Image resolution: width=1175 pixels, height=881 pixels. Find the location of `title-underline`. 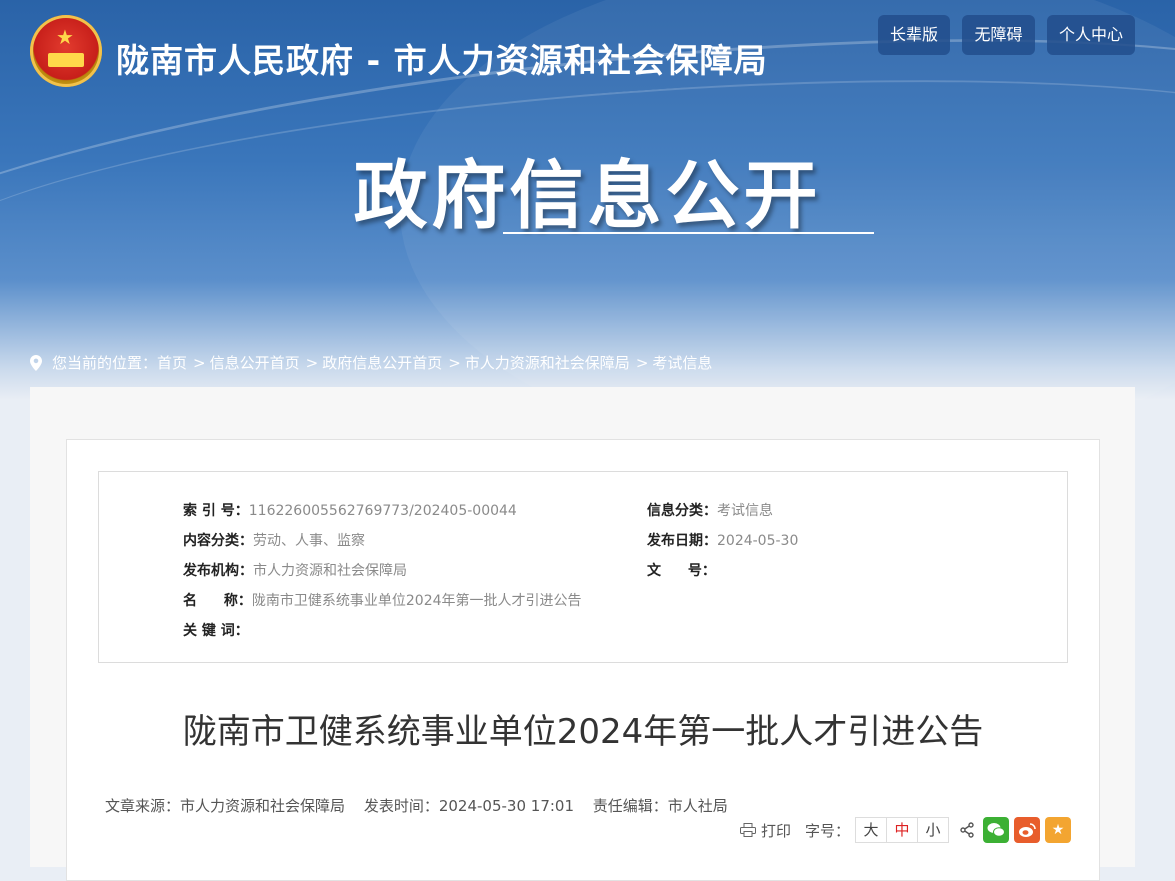

title-underline is located at coordinates (688, 233).